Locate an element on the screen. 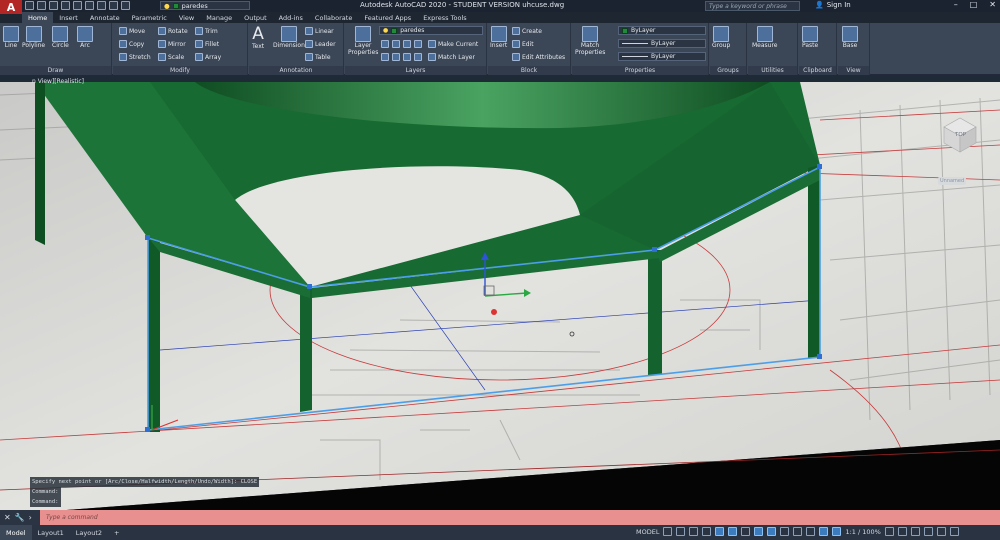  move-button: Move is located at coordinates (132, 31).